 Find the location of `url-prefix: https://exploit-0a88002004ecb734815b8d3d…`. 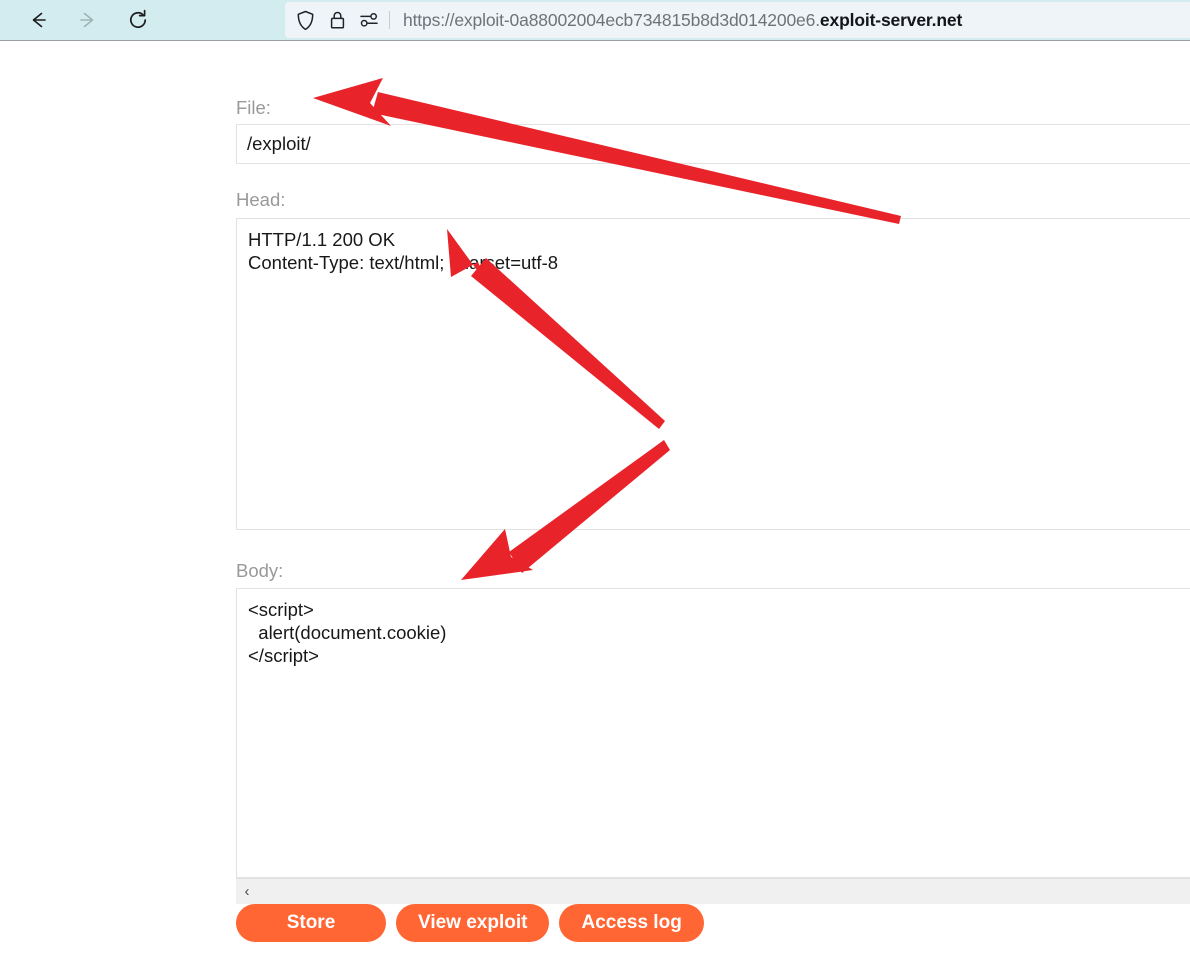

url-prefix: https://exploit-0a88002004ecb734815b8d3d… is located at coordinates (611, 19).